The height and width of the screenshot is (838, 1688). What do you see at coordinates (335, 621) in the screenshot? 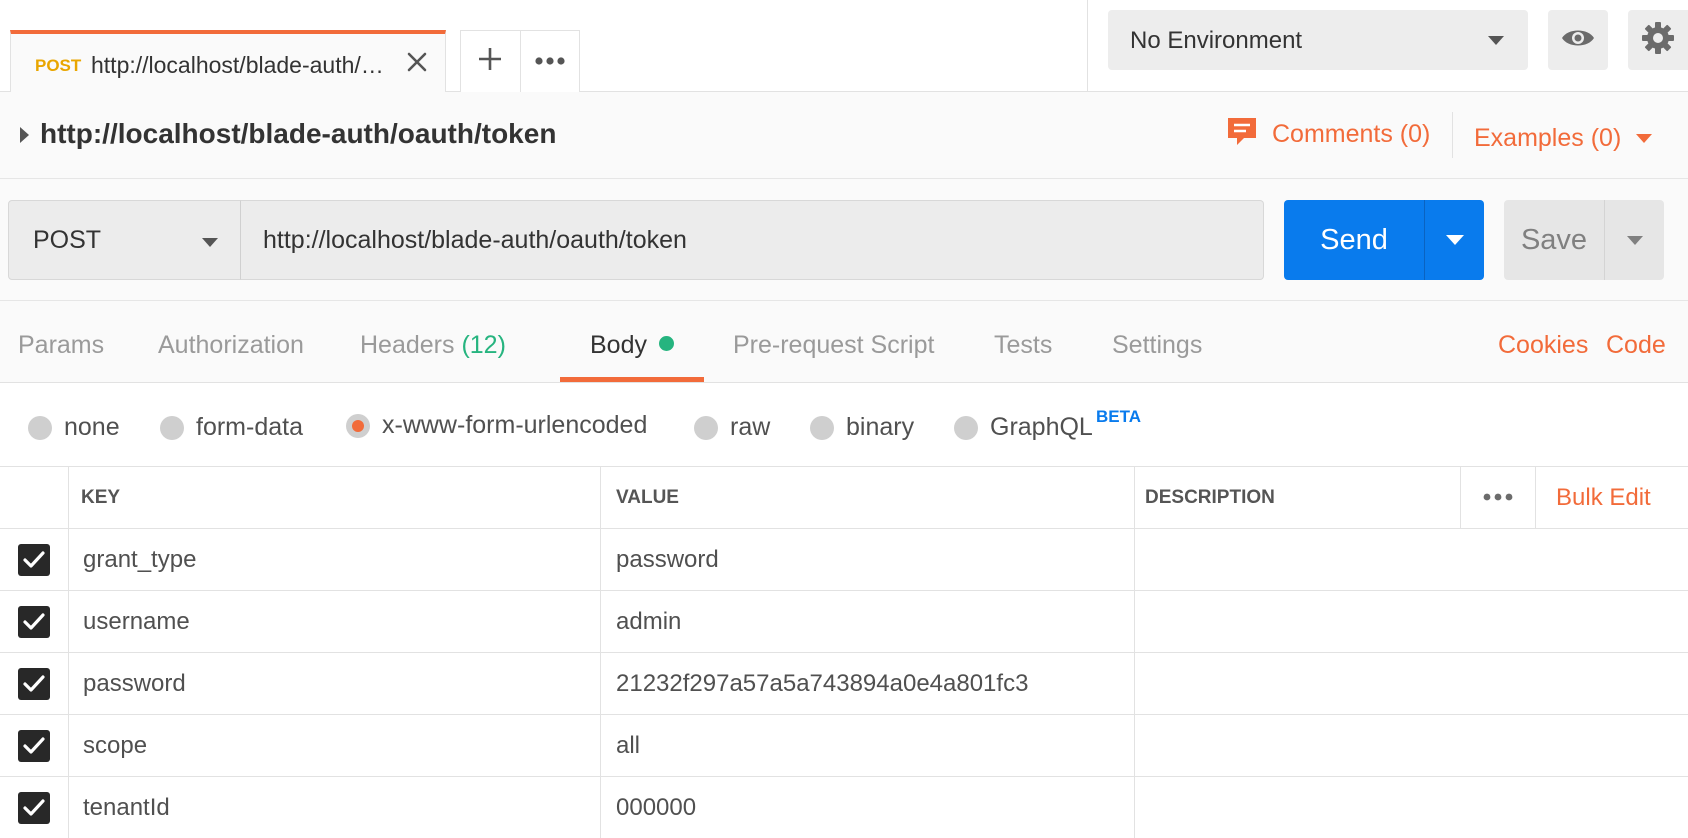
I see `key-cell: username` at bounding box center [335, 621].